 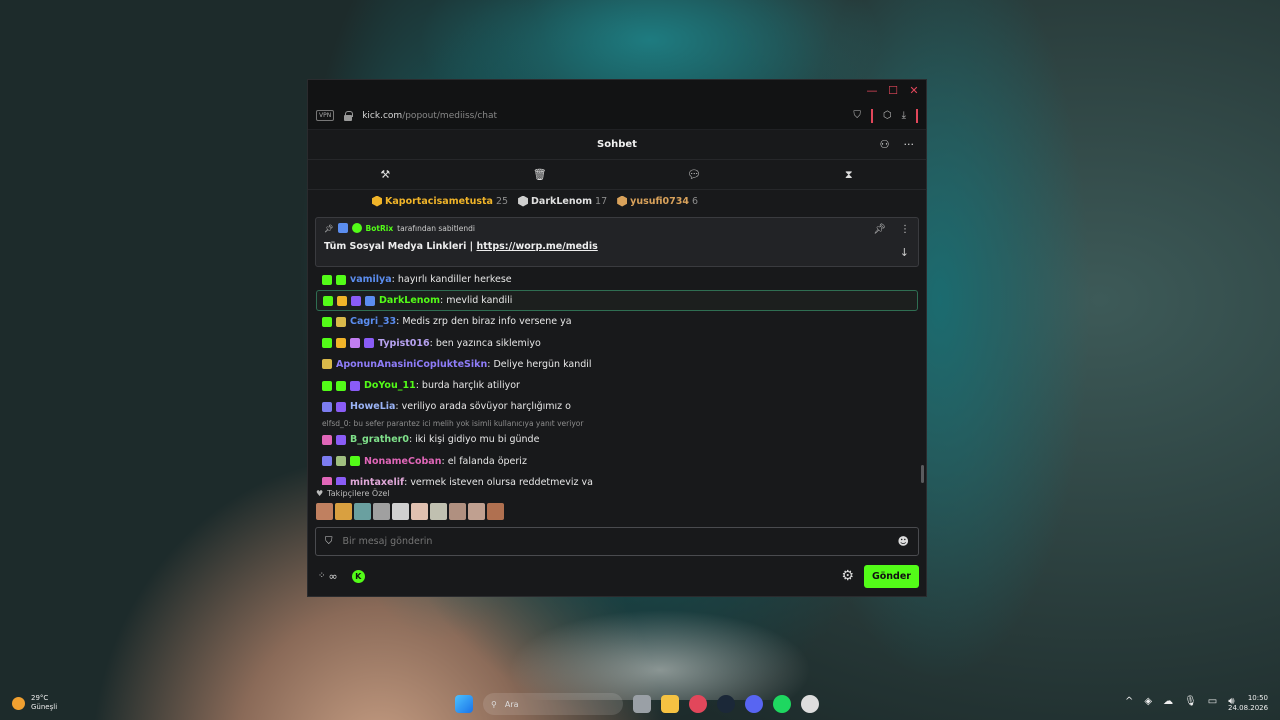 I want to click on window-titlebar: — ☐ ✕, so click(x=617, y=91).